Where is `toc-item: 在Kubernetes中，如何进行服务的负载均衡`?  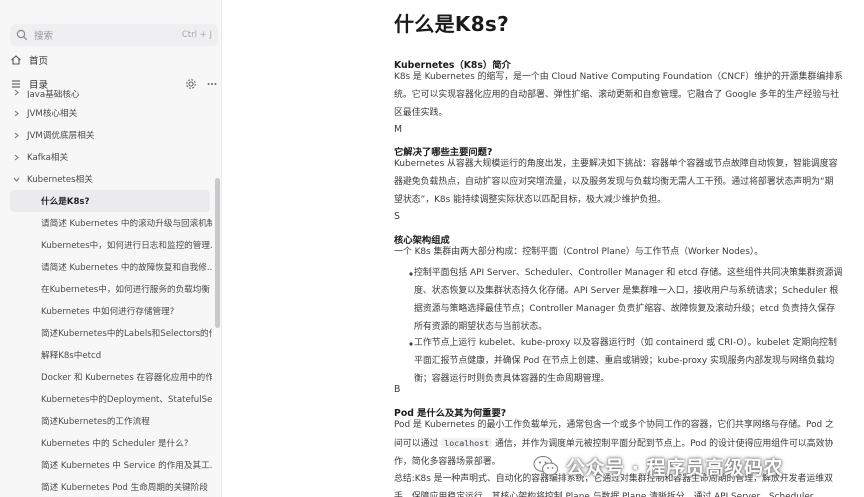 toc-item: 在Kubernetes中，如何进行服务的负载均衡 is located at coordinates (106, 289).